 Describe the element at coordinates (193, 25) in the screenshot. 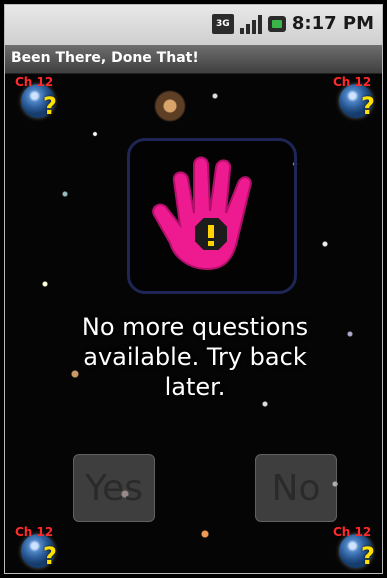

I see `status-bar: 3G 8:17 PM` at that location.